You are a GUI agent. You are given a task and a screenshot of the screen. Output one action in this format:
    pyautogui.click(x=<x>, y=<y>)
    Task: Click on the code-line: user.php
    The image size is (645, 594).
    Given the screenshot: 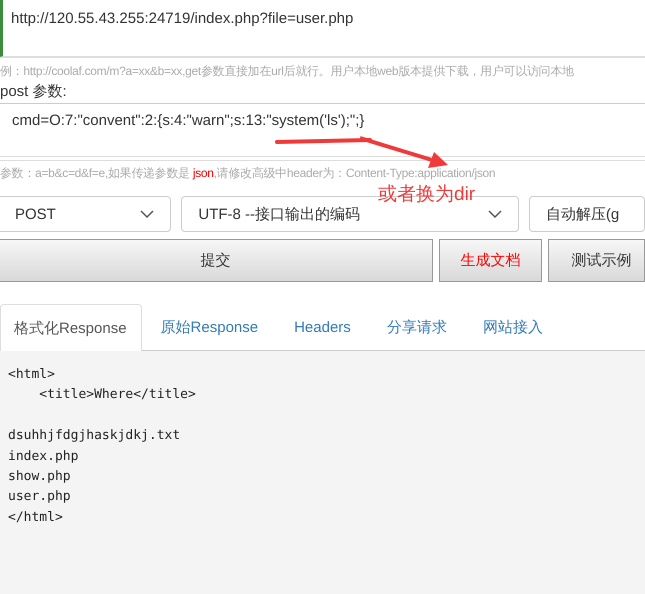 What is the action you would take?
    pyautogui.click(x=40, y=497)
    